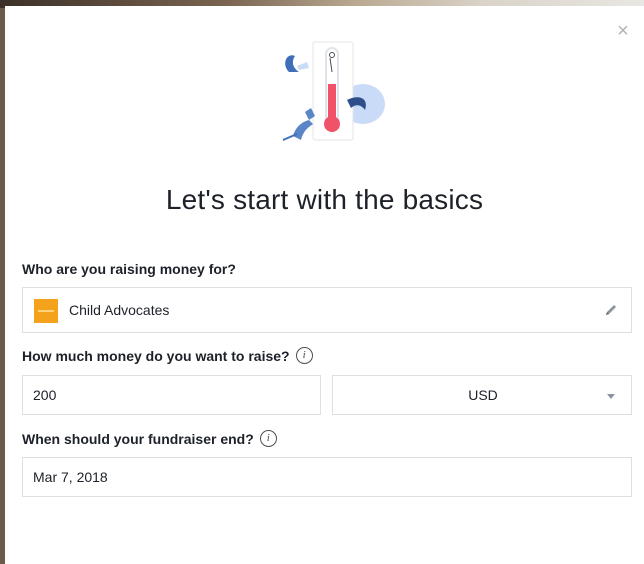 The width and height of the screenshot is (644, 564). I want to click on end-date-field: Mar 7, 2018, so click(327, 477).